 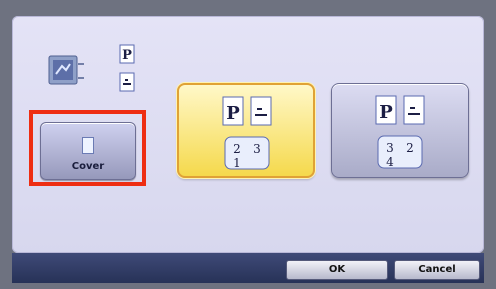 What do you see at coordinates (437, 270) in the screenshot?
I see `cancel-button: Cancel` at bounding box center [437, 270].